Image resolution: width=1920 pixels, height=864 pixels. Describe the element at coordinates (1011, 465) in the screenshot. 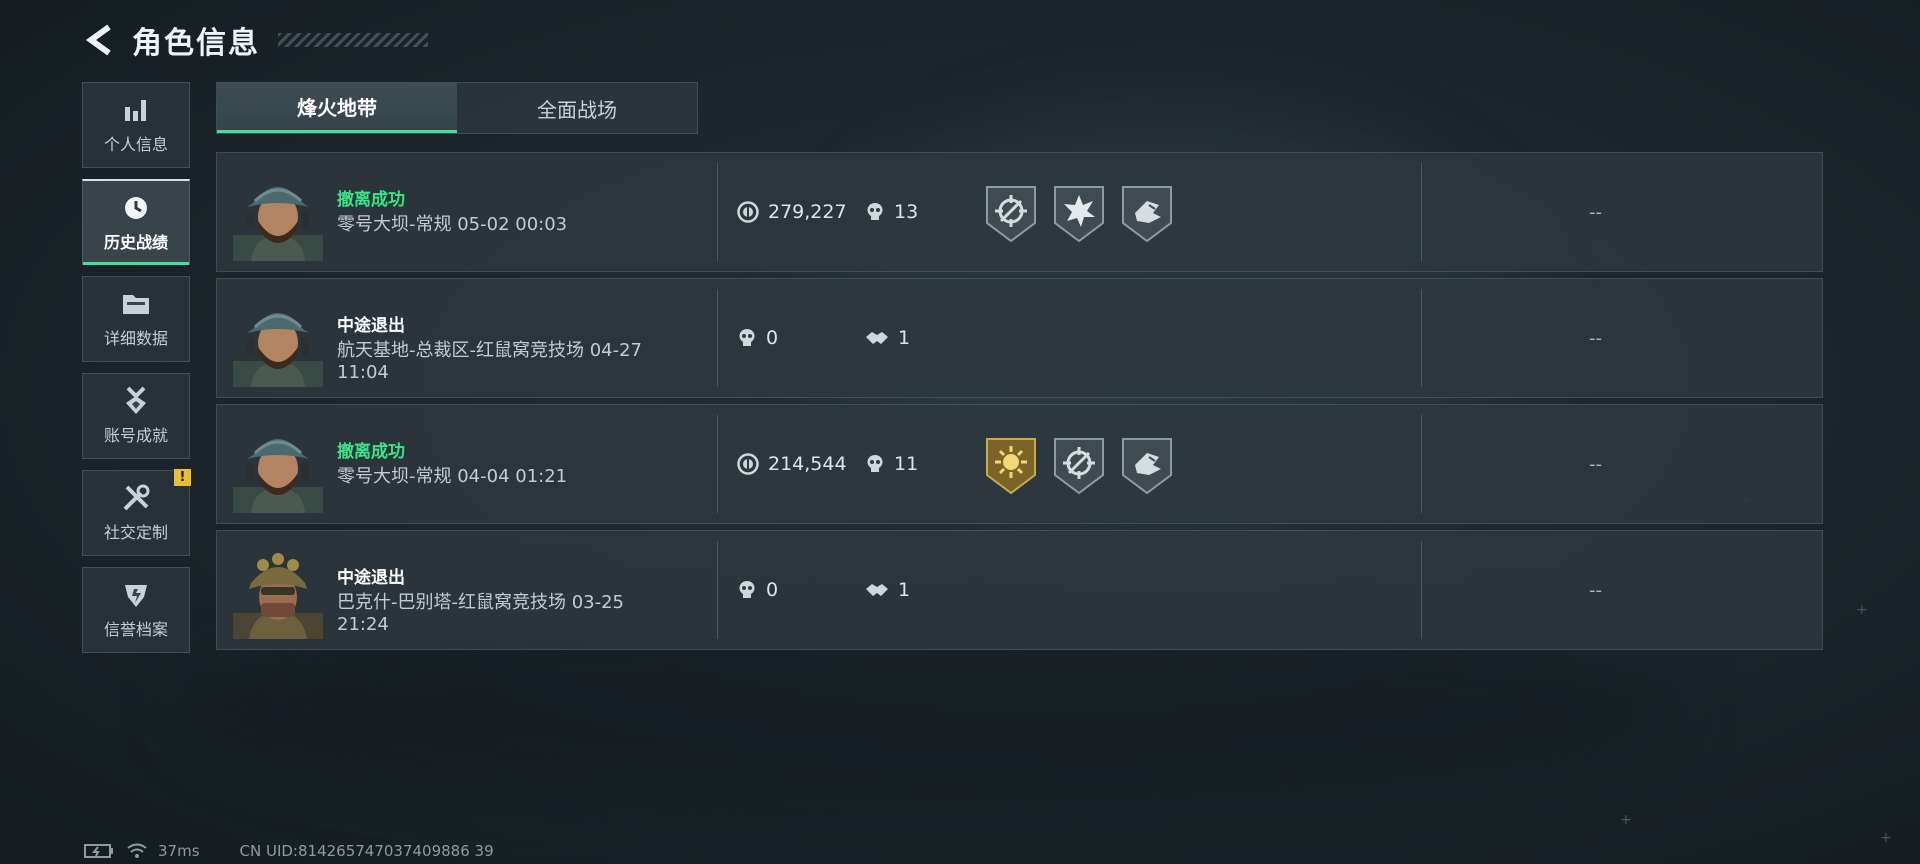

I see `gold-sun-medal-icon` at that location.